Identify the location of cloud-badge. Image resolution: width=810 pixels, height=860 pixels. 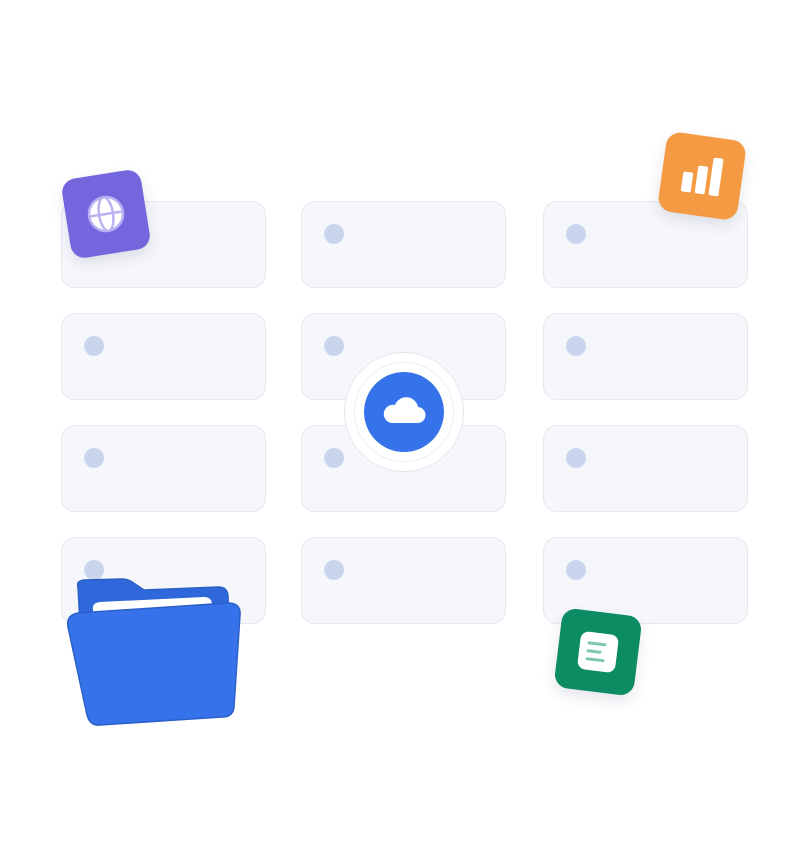
(404, 412).